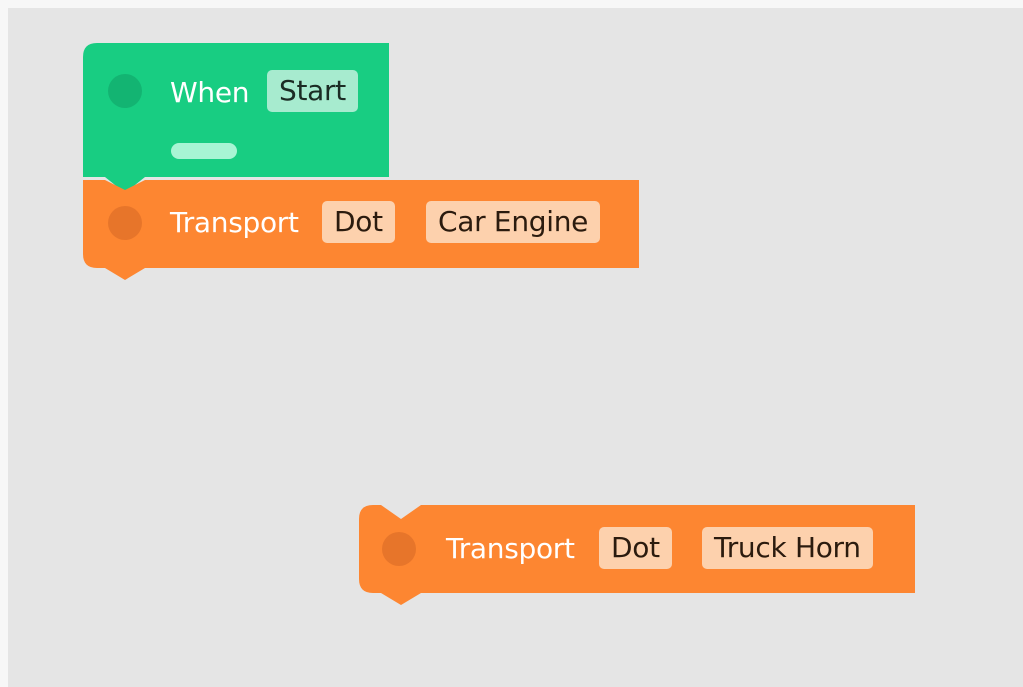  I want to click on trigger-dropdown: Start, so click(312, 91).